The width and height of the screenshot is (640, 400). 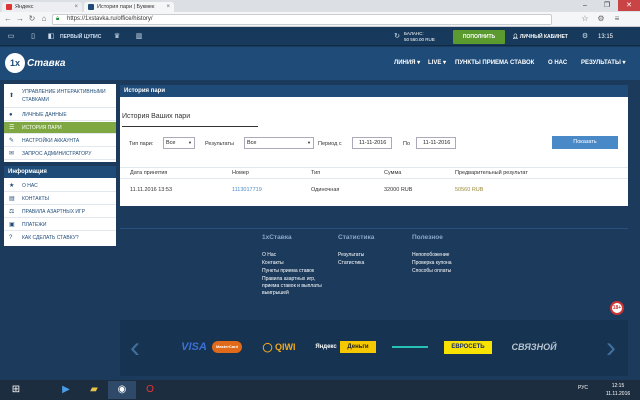 I want to click on home-icon: ⌂, so click(x=44, y=19).